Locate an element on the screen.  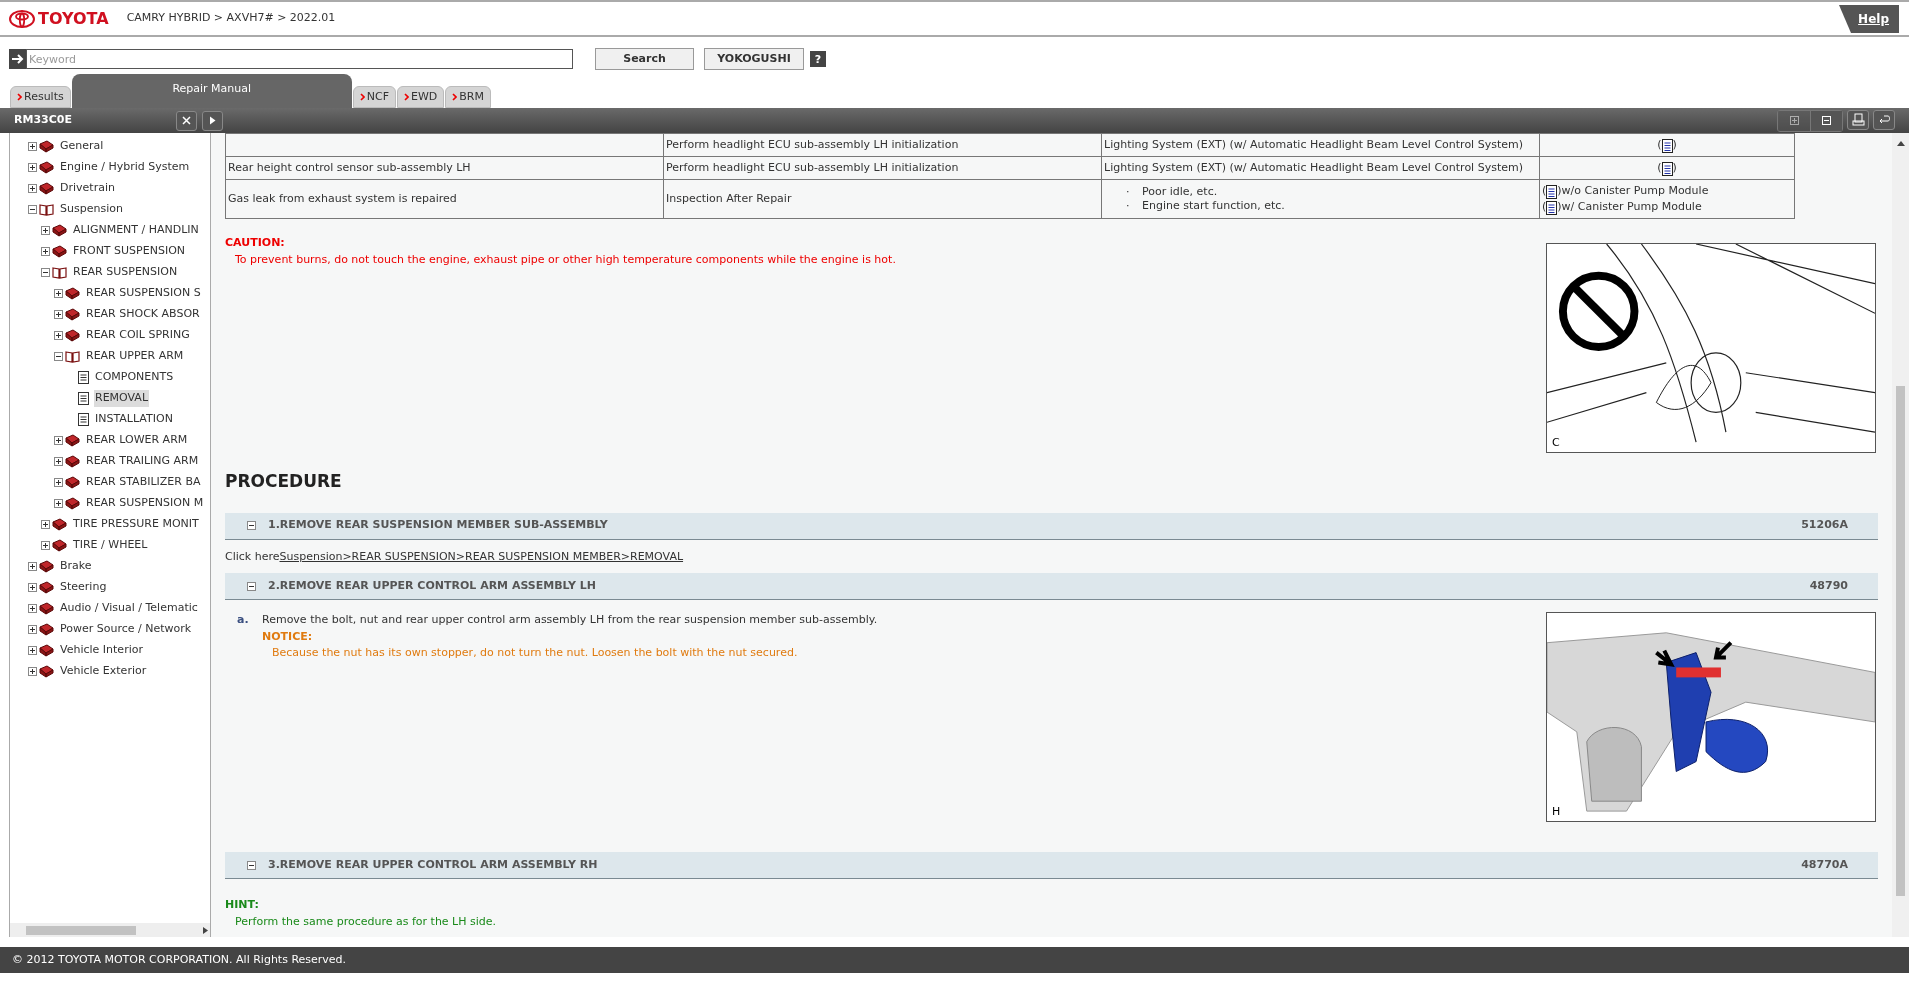
tree-item: REAR TRAILING ARM is located at coordinates (142, 461).